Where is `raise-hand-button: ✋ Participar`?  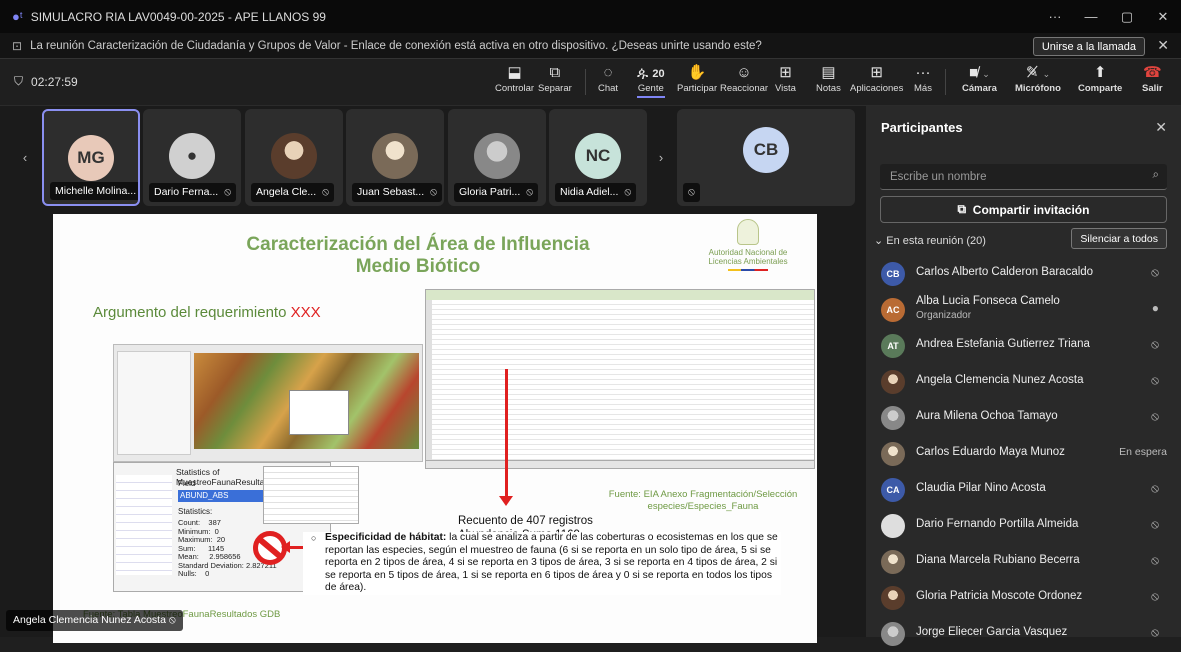 raise-hand-button: ✋ Participar is located at coordinates (697, 78).